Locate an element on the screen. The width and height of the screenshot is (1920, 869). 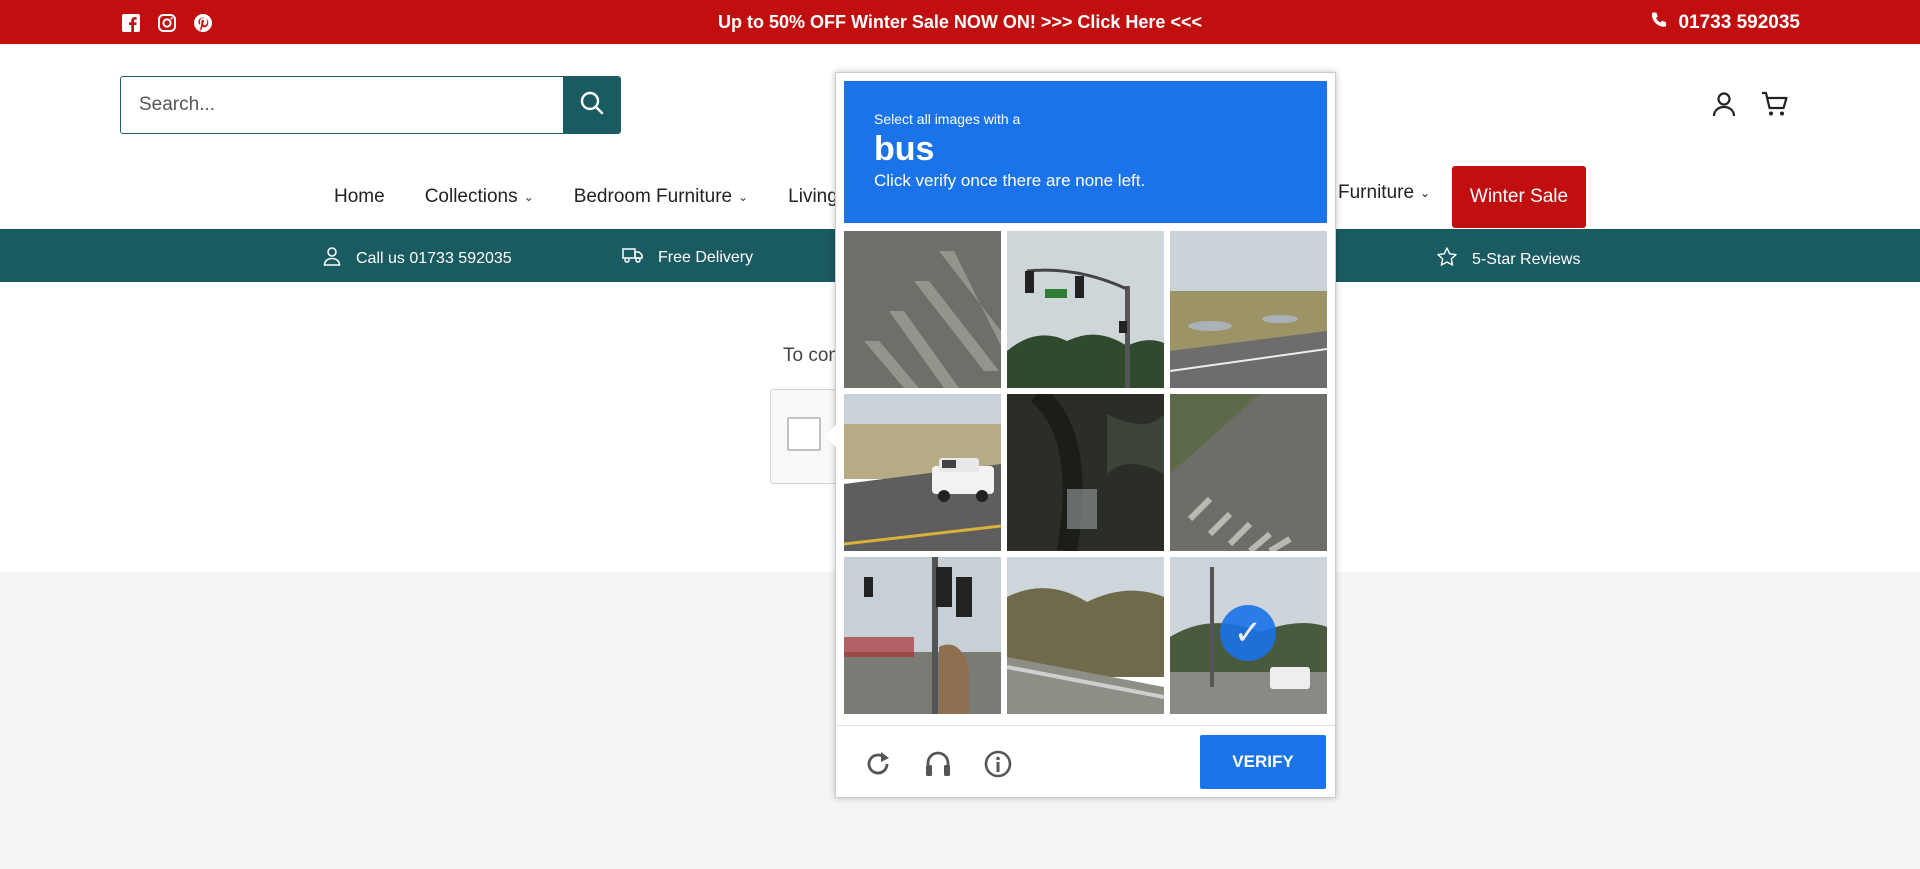
nav-item-bedroom-furniture: Bedroom Furniture ⌄ is located at coordinates (661, 197).